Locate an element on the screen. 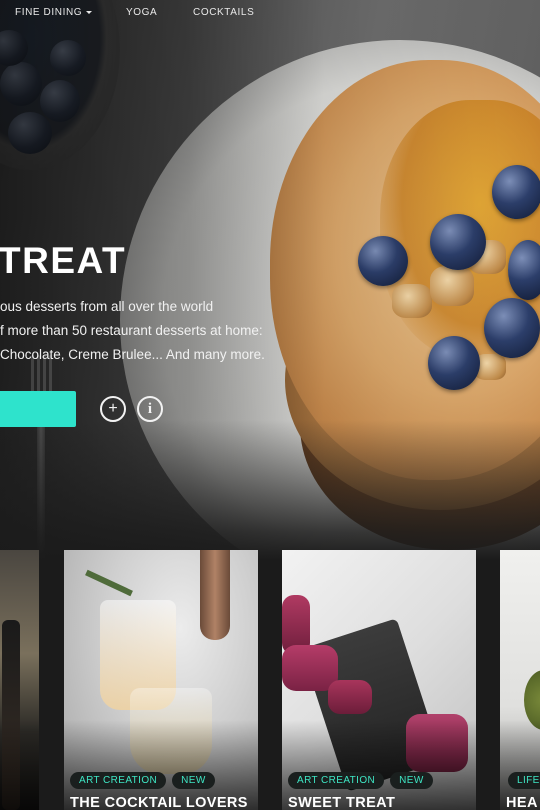  hero-description-line: ous desserts from all over the world is located at coordinates (107, 306).